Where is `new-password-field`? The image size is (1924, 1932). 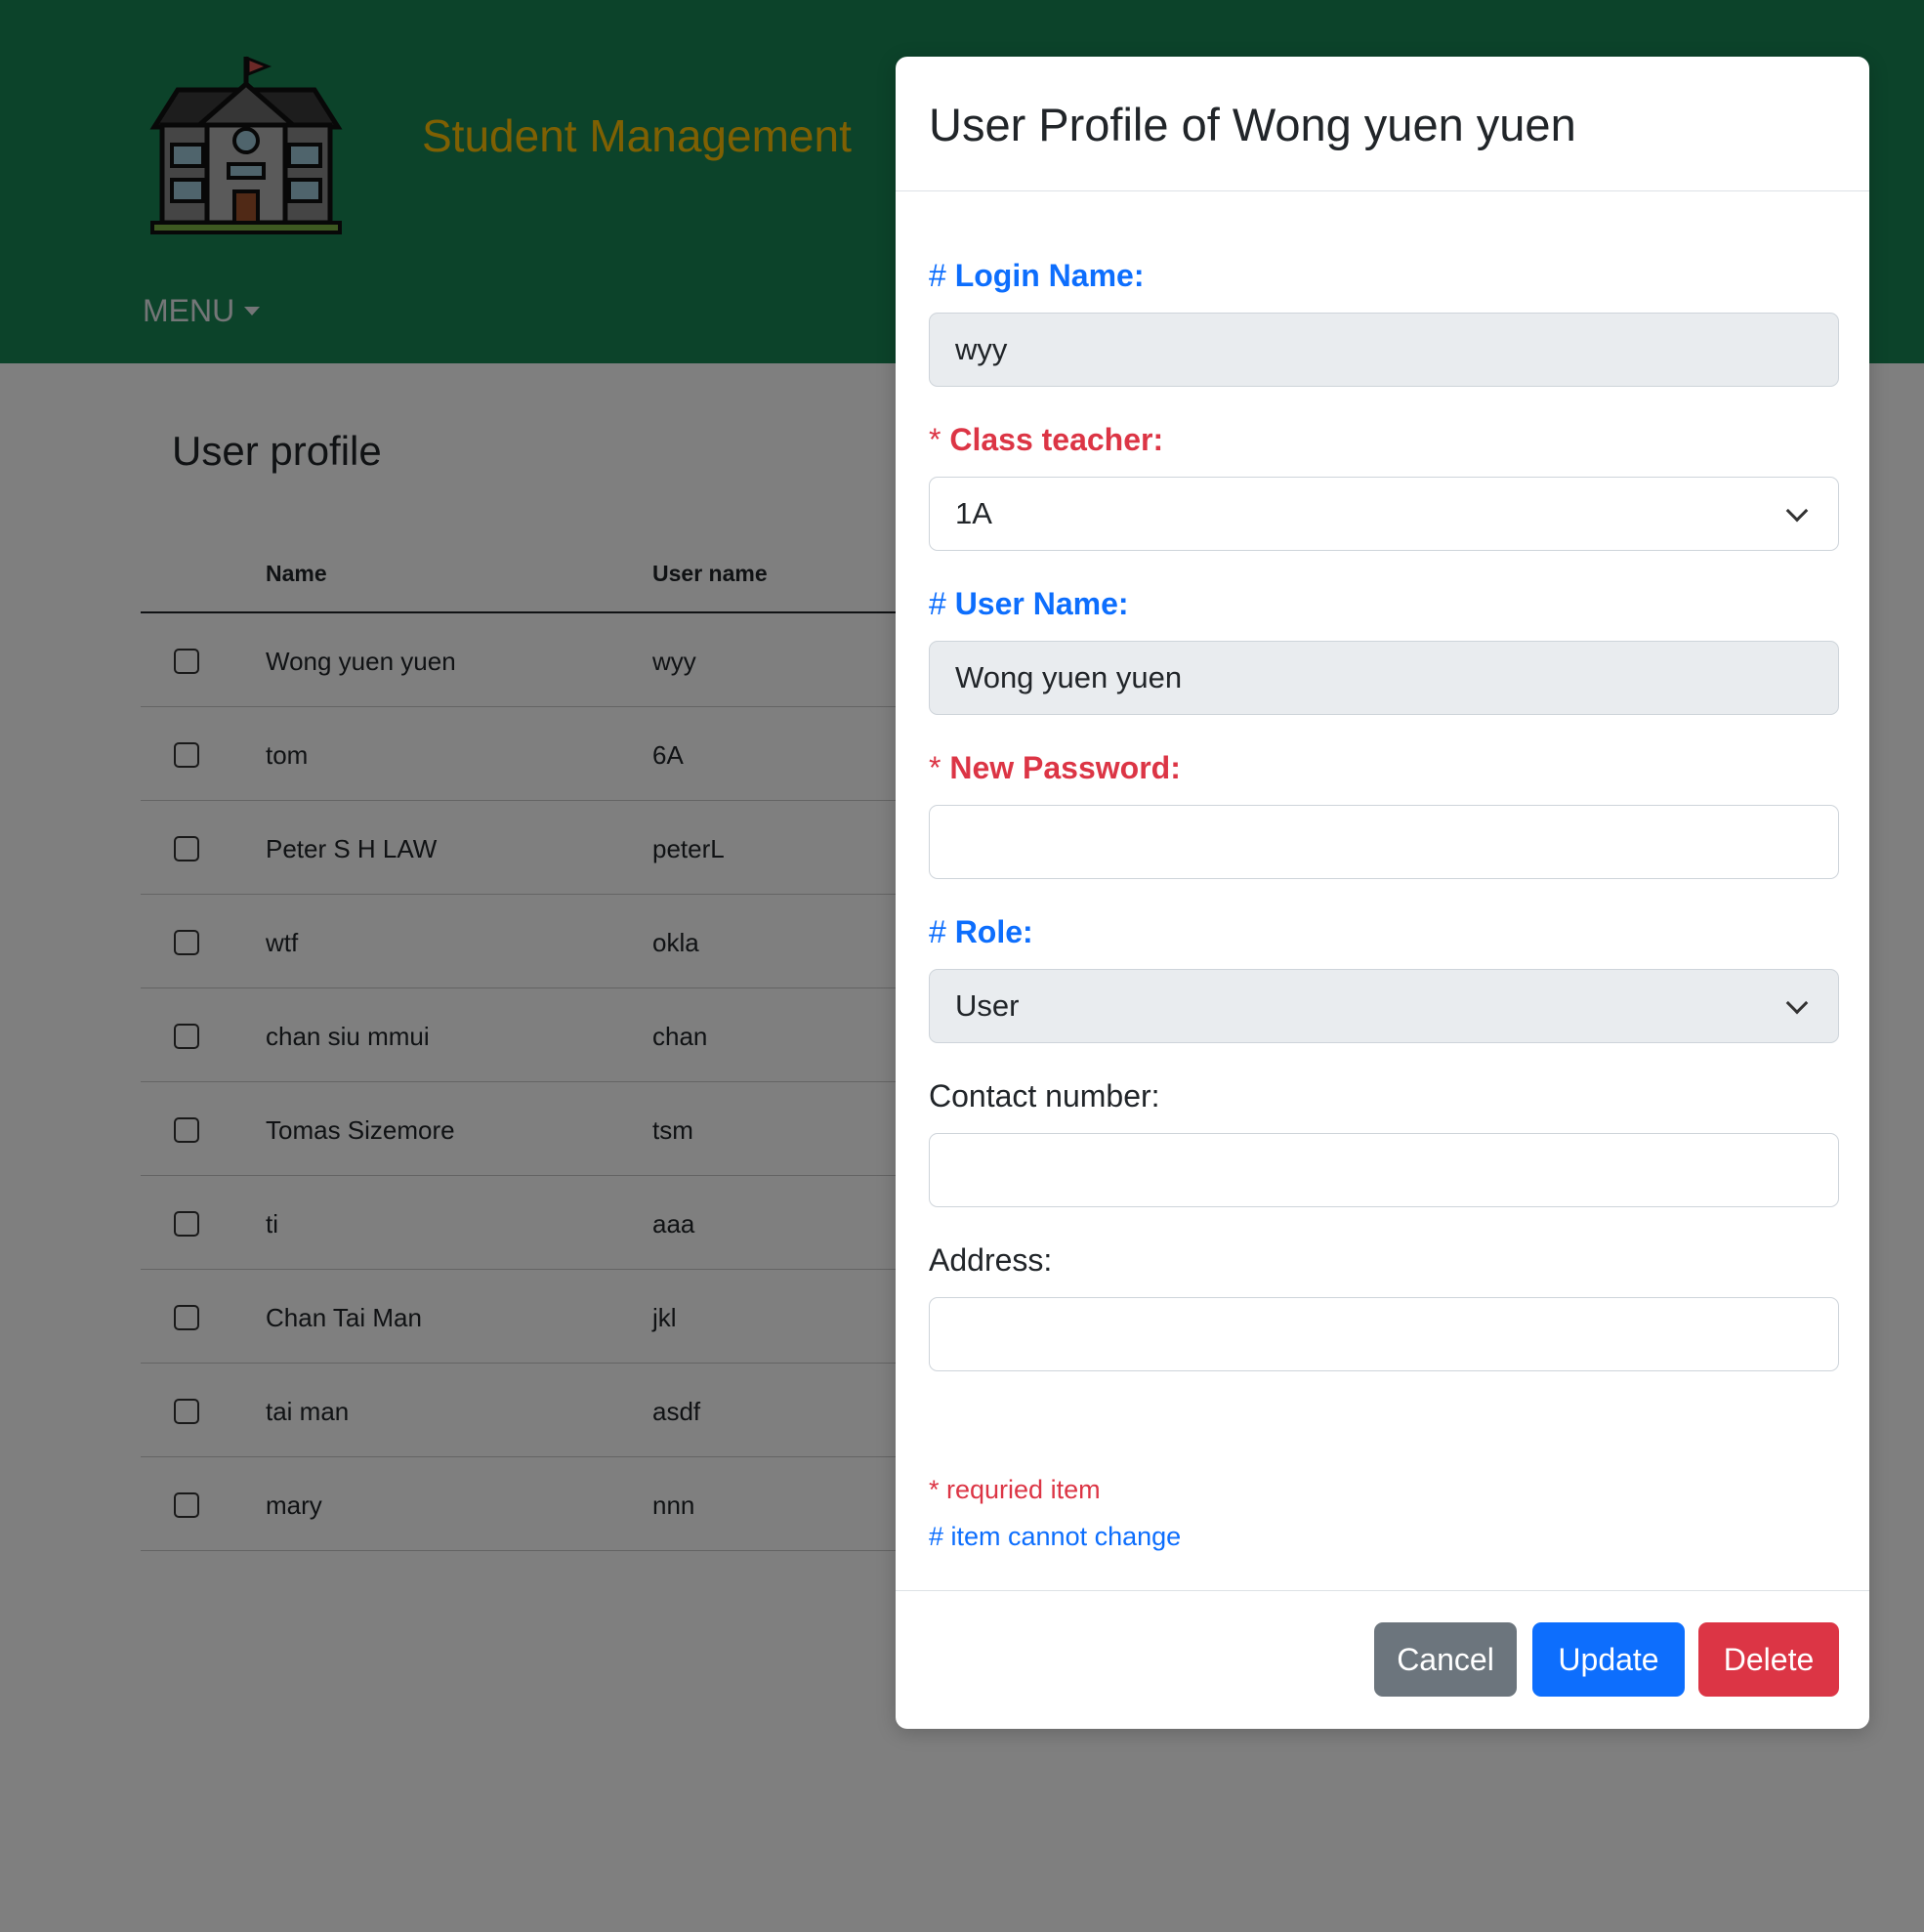 new-password-field is located at coordinates (1384, 842).